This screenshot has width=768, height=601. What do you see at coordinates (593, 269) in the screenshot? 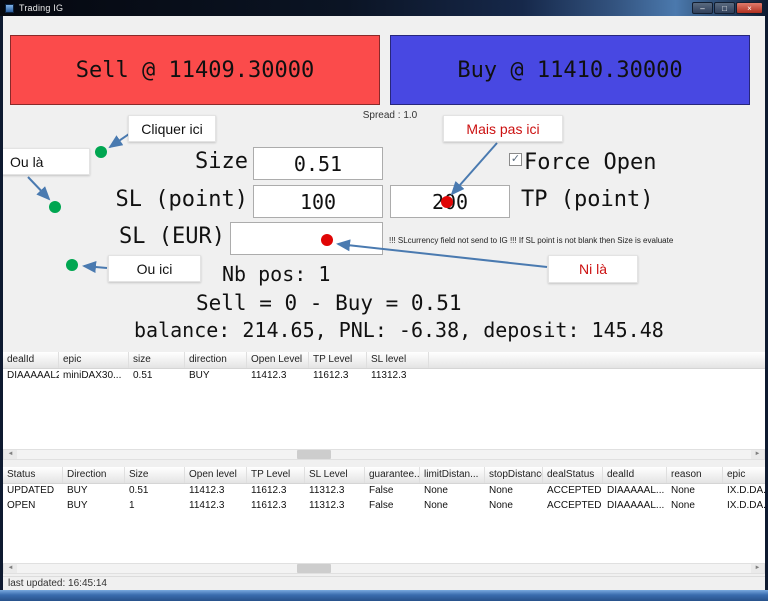
I see `annotation-ni-la: Ni là` at bounding box center [593, 269].